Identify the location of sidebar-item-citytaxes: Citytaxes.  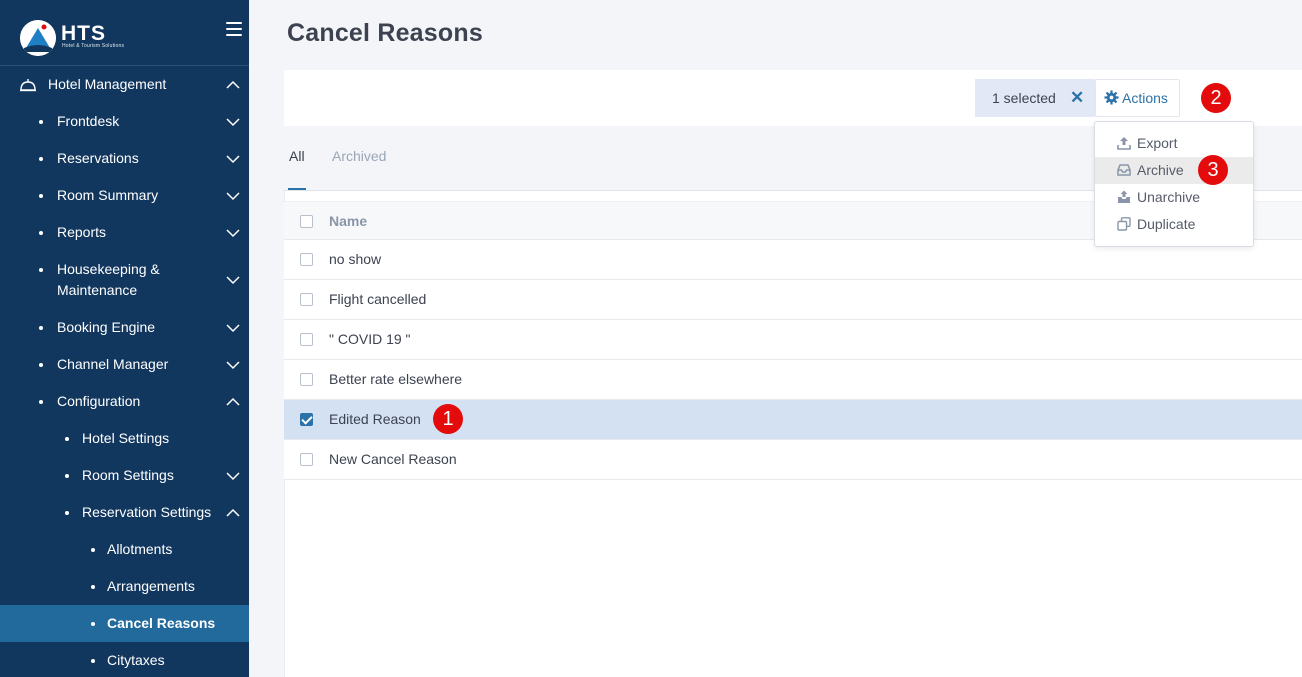
(124, 660).